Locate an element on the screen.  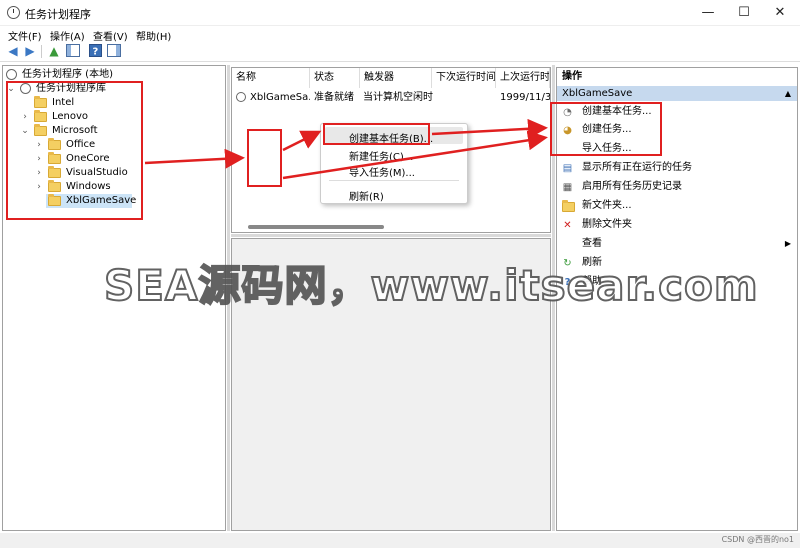
watermark-text: SEA源码网，www.itsear.com is located at coordinates (431, 285).